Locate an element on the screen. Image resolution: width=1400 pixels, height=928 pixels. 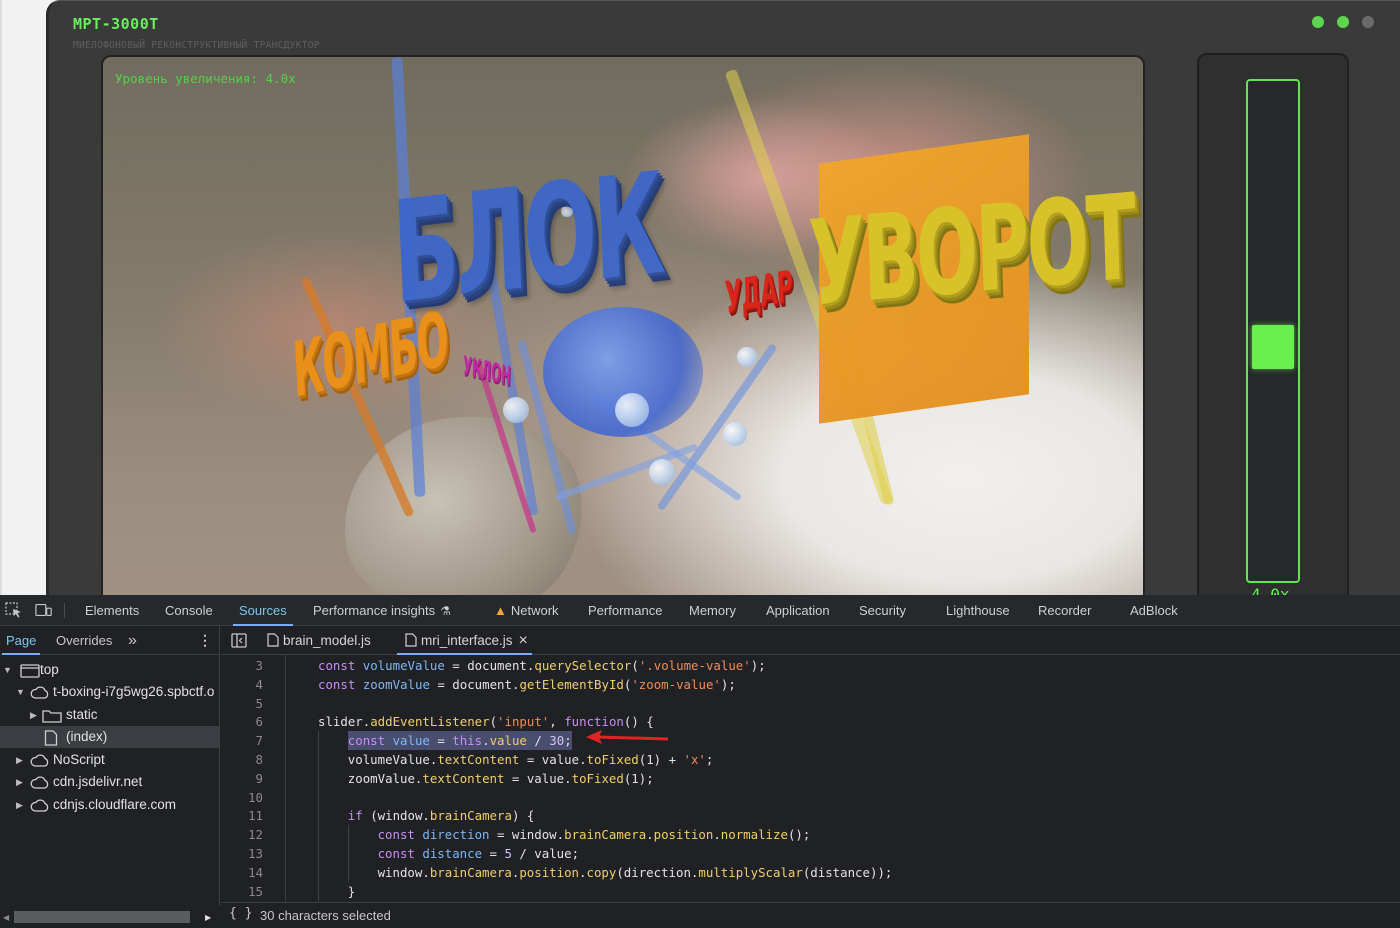
devtools-tab-label: Application is located at coordinates (798, 610).